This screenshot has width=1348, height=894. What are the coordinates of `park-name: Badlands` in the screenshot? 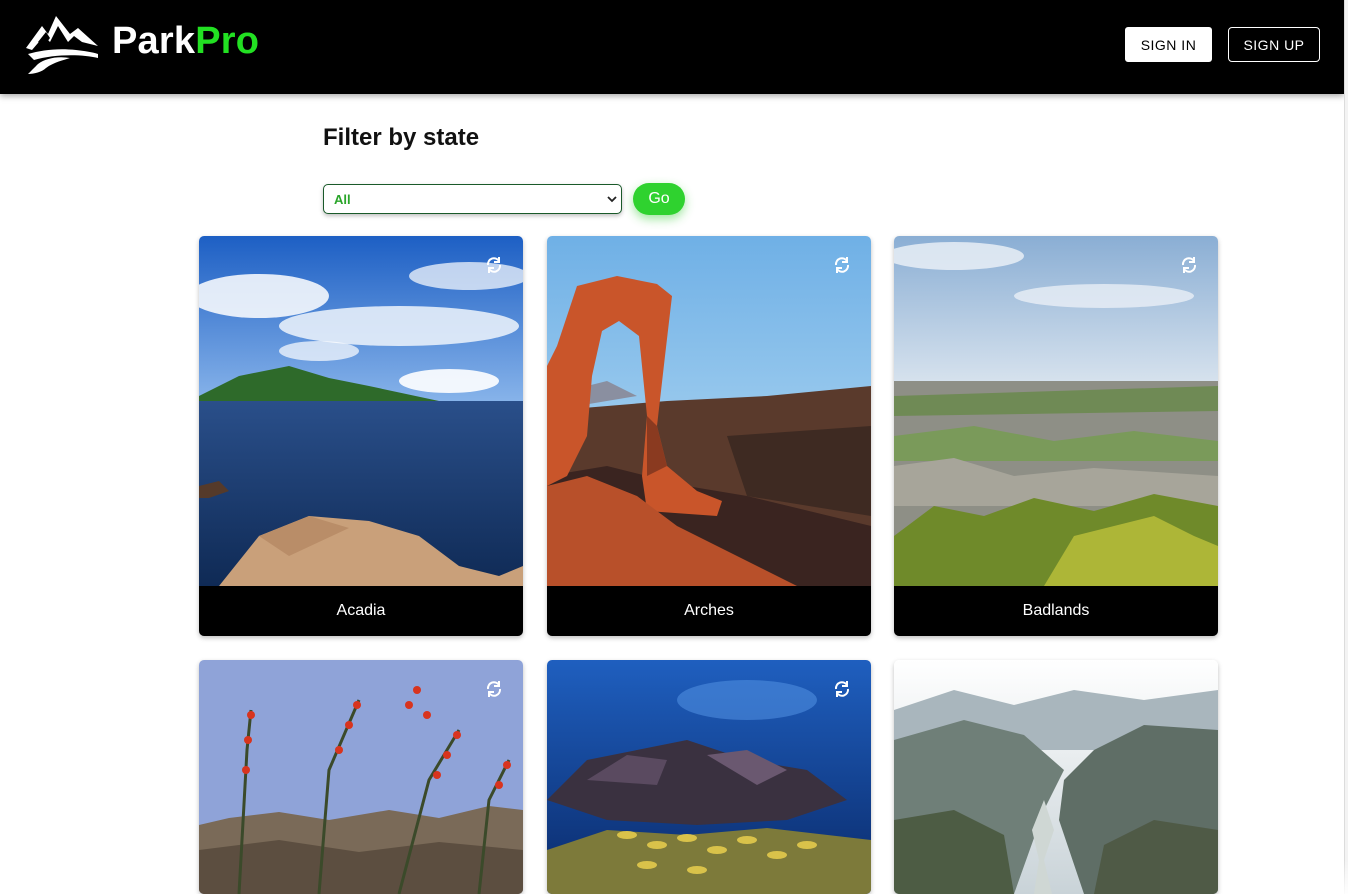 It's located at (1056, 611).